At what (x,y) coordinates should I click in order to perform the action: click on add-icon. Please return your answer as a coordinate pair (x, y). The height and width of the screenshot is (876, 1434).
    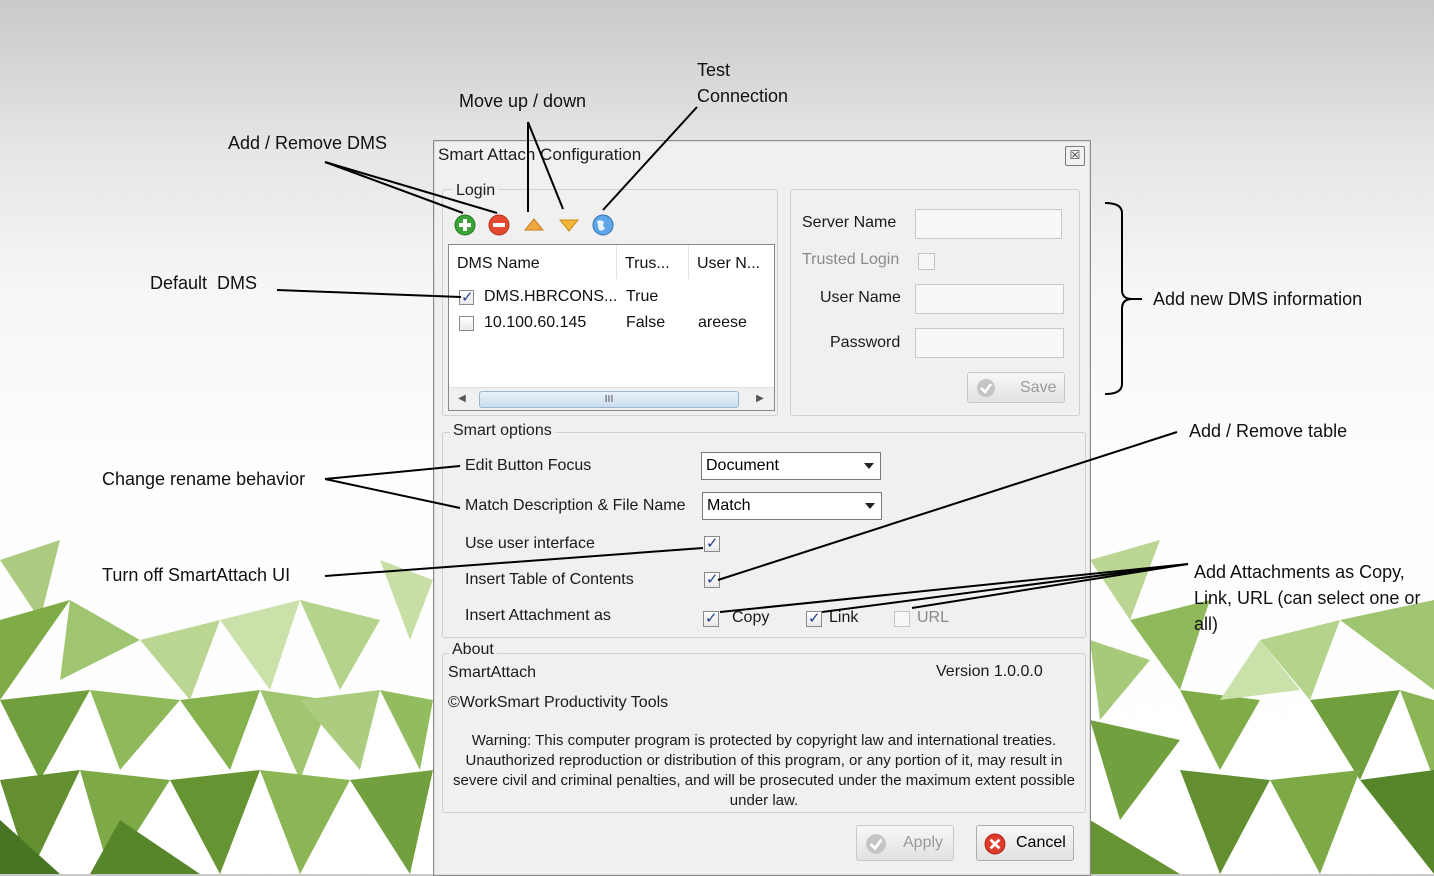
    Looking at the image, I should click on (465, 225).